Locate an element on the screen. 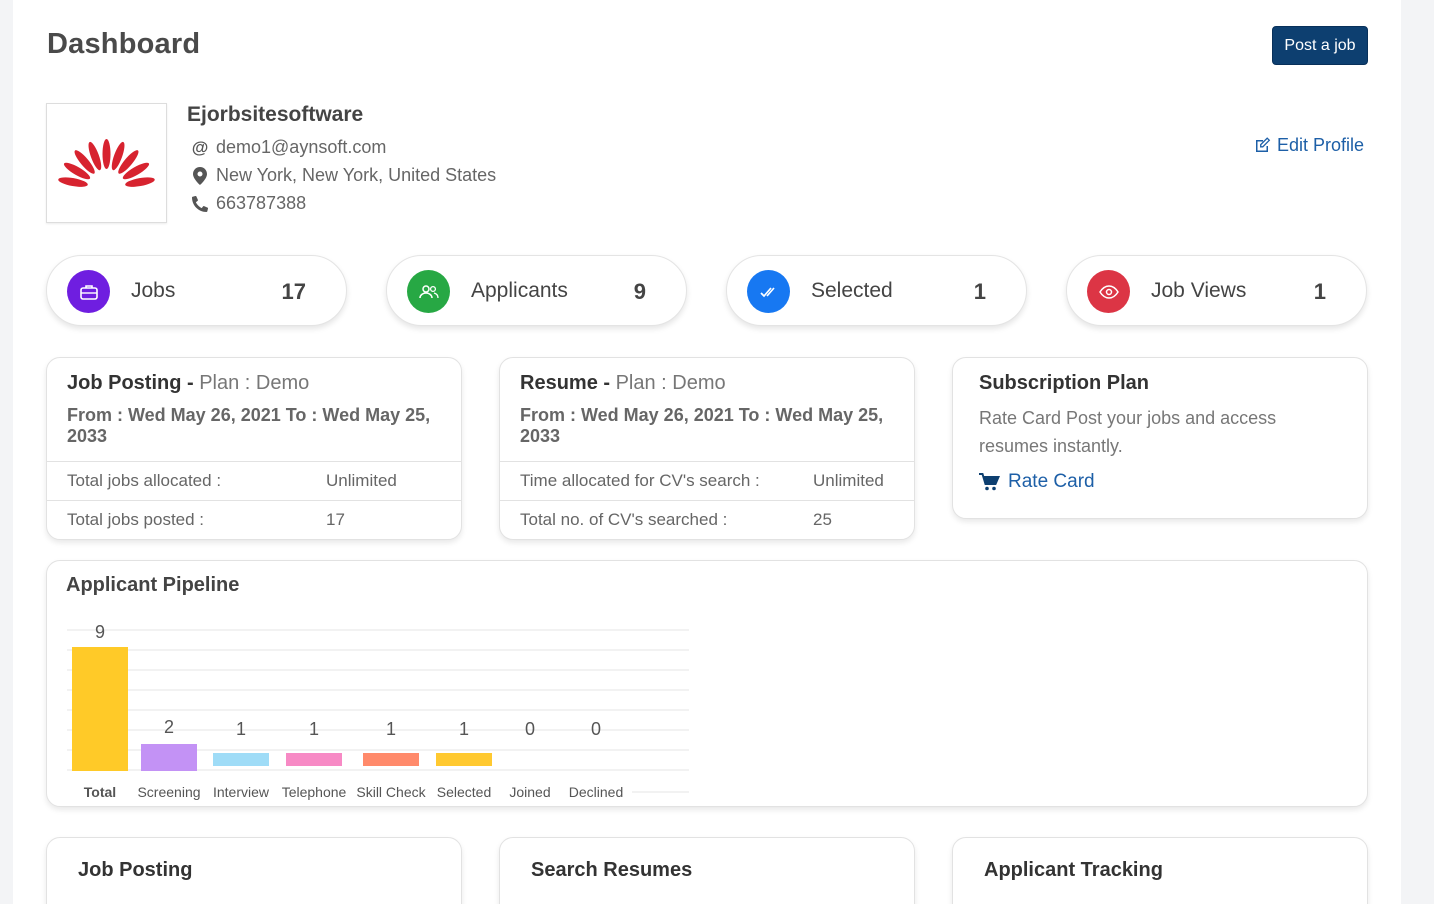 The image size is (1434, 904). edit-icon is located at coordinates (1262, 145).